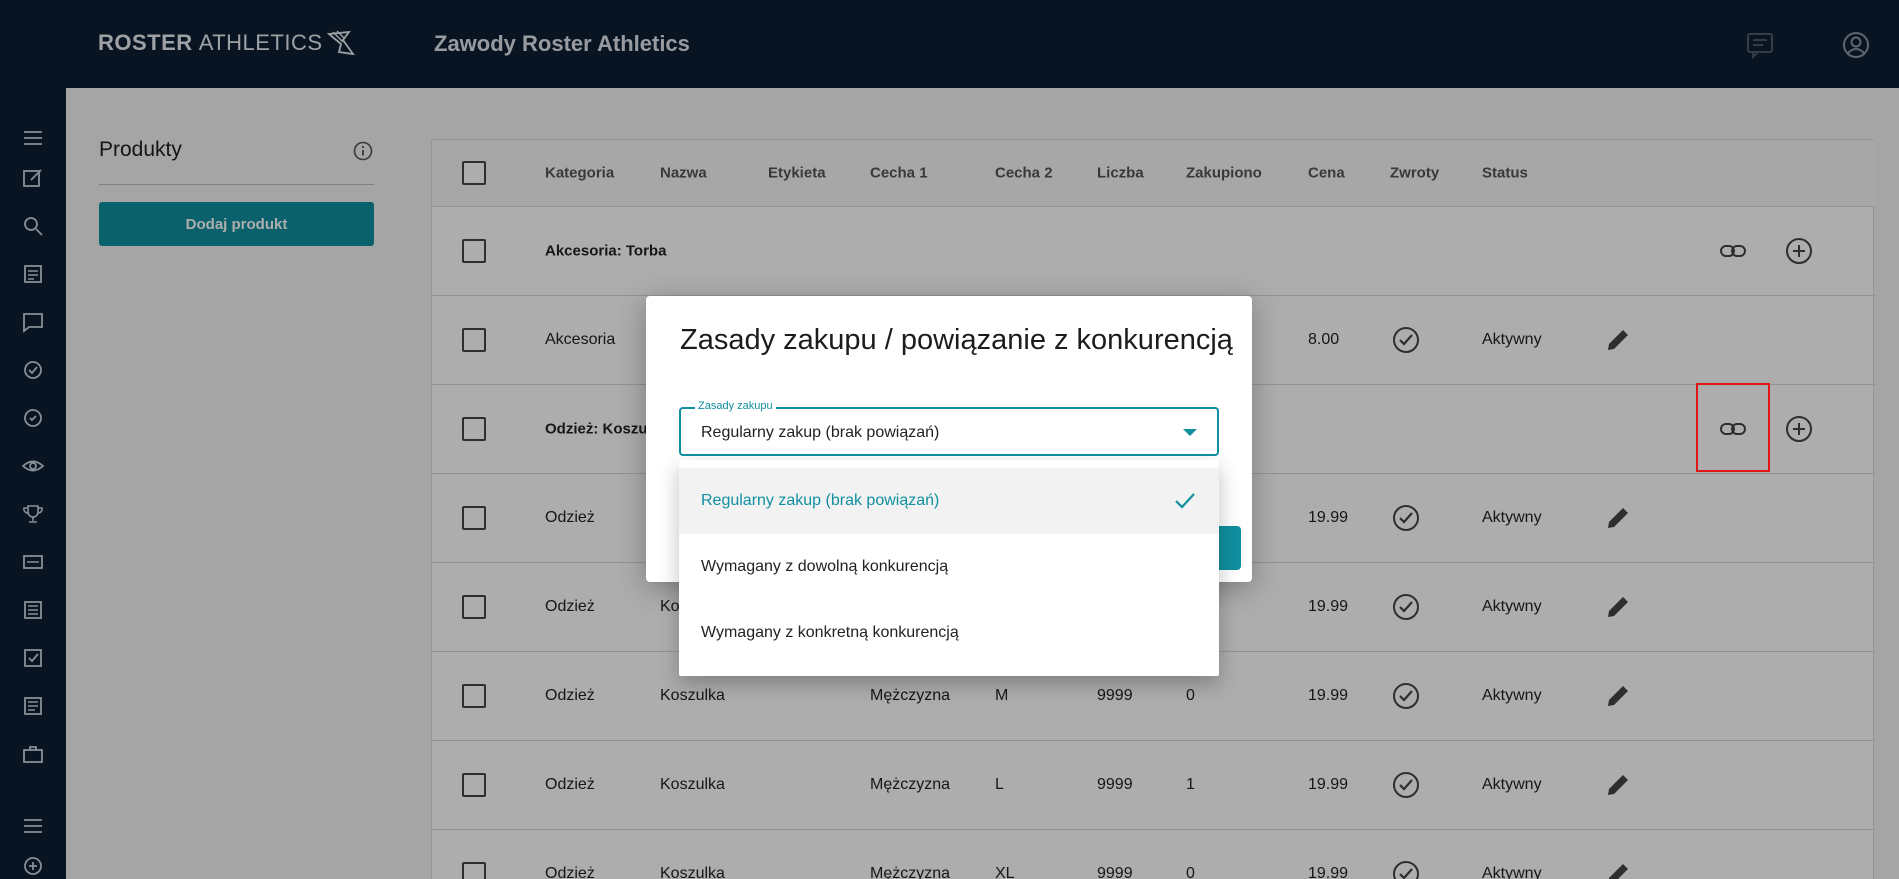  Describe the element at coordinates (820, 500) in the screenshot. I see `option-label: Regularny zakup (brak powiązań)` at that location.